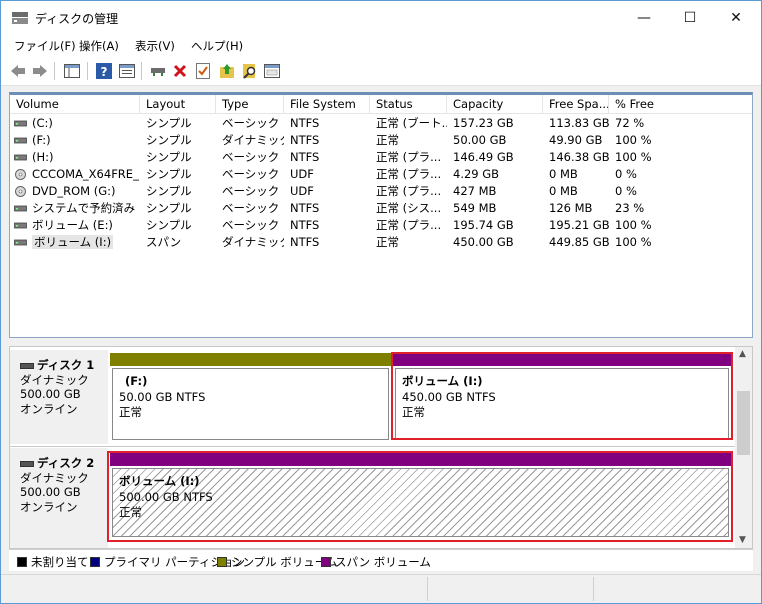 Image resolution: width=762 pixels, height=604 pixels. I want to click on partition-f-name: (F:), so click(136, 381).